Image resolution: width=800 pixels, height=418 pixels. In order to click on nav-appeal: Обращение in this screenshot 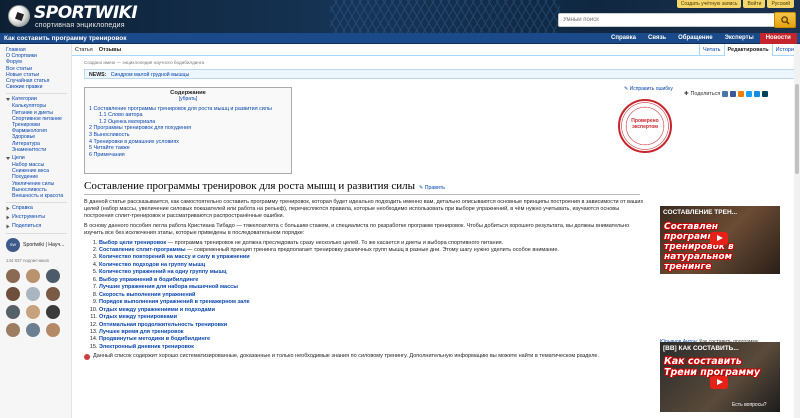, I will do `click(695, 38)`.